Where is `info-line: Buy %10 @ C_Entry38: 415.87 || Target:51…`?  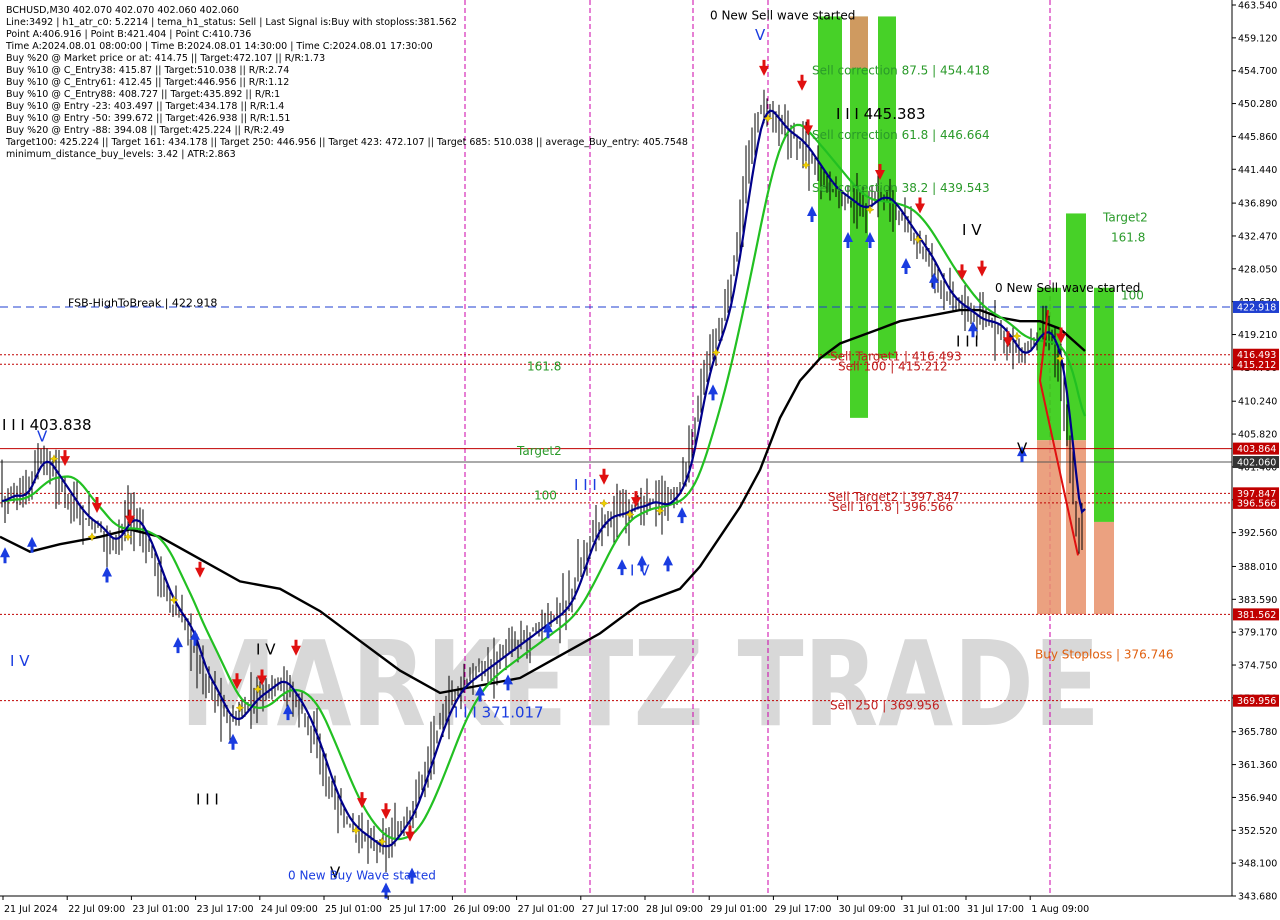 info-line: Buy %10 @ C_Entry38: 415.87 || Target:51… is located at coordinates (147, 70).